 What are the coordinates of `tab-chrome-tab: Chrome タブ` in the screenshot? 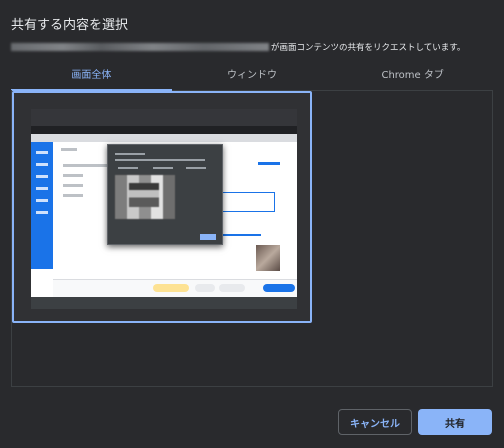 It's located at (412, 78).